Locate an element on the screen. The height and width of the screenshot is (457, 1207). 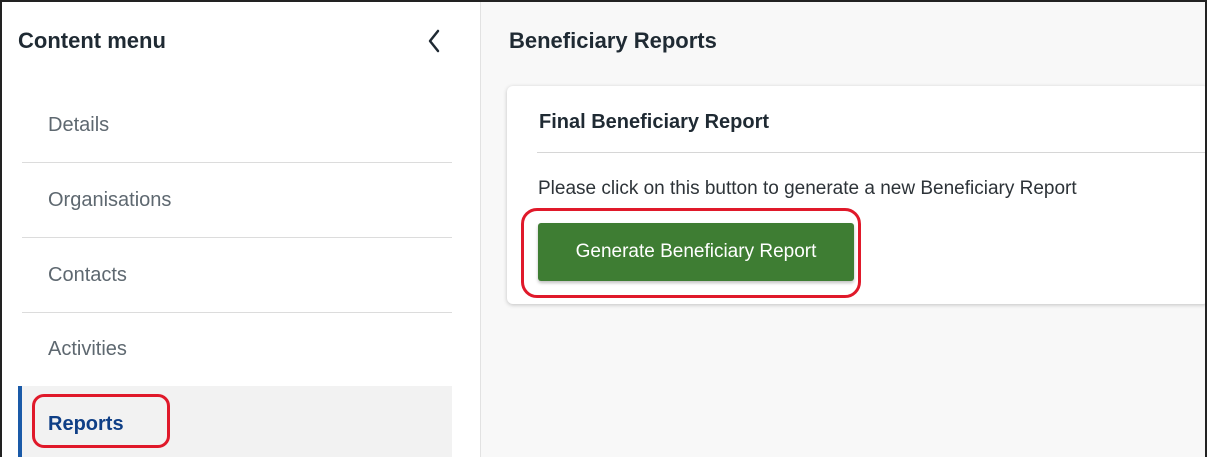
sidebar-item-organisations: Organisations is located at coordinates (237, 200).